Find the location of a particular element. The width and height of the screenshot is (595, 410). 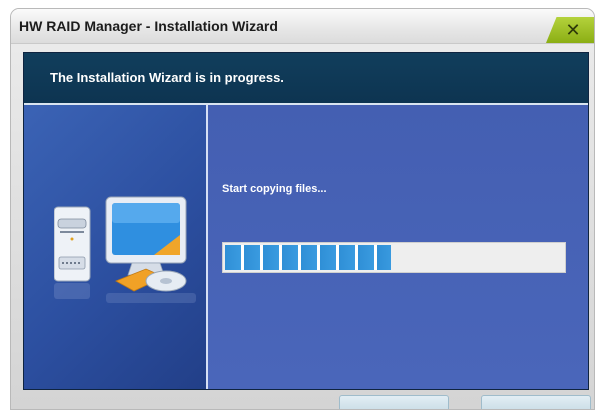

next-button is located at coordinates (536, 402).